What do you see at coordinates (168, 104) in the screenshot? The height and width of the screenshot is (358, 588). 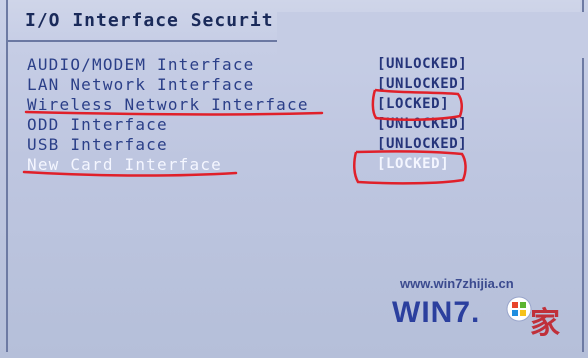 I see `interface-label: Wireless Network Interface` at bounding box center [168, 104].